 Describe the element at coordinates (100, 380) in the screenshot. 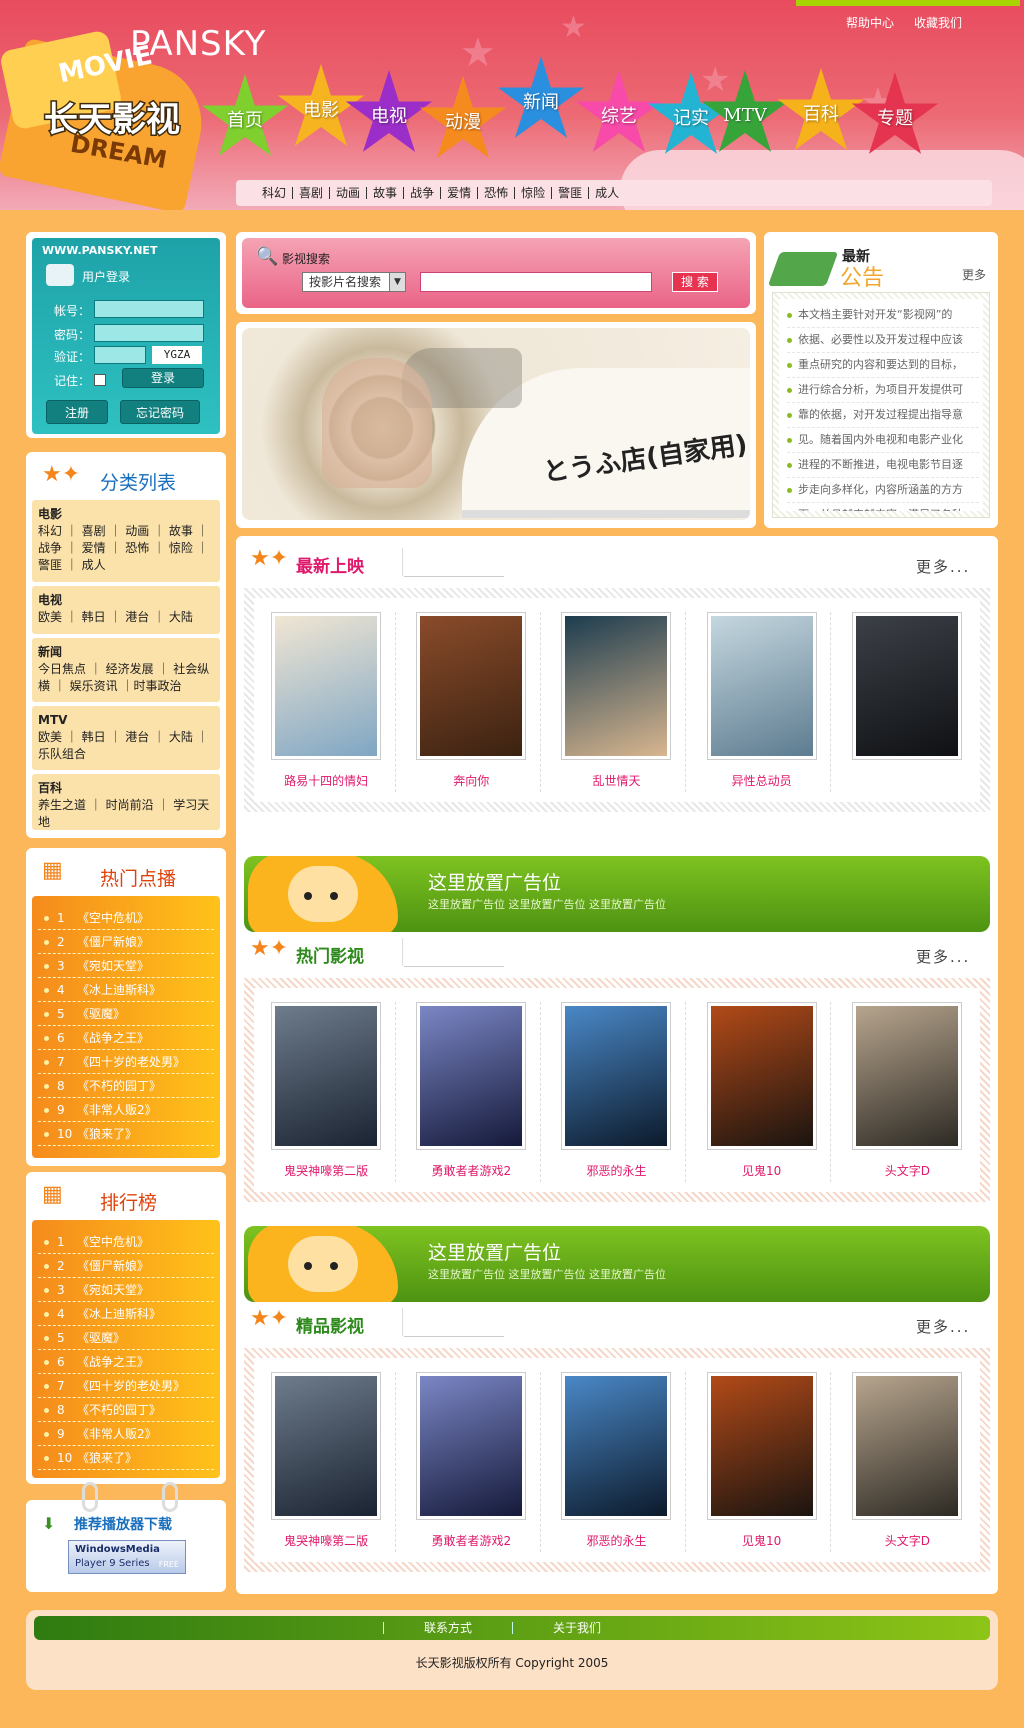

I see `remember-checkbox` at that location.